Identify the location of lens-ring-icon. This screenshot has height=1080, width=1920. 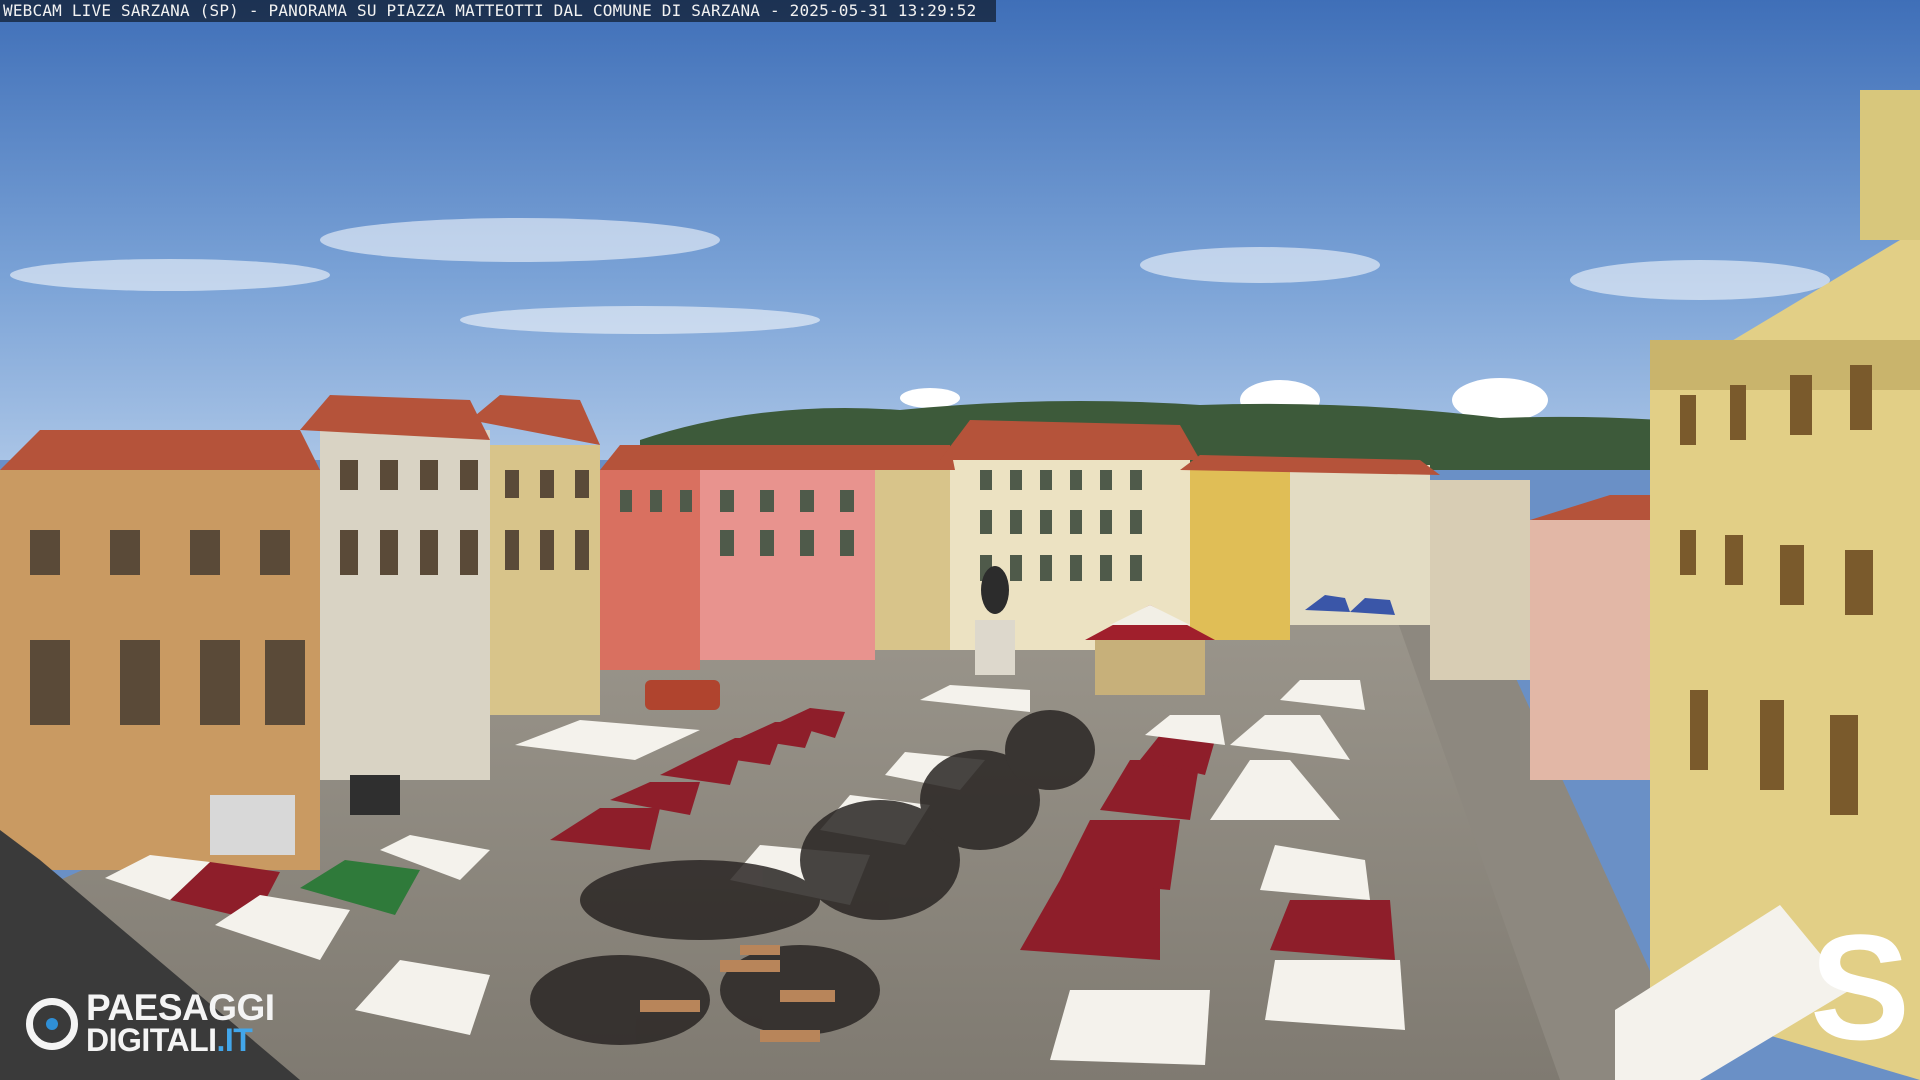
(52, 1024).